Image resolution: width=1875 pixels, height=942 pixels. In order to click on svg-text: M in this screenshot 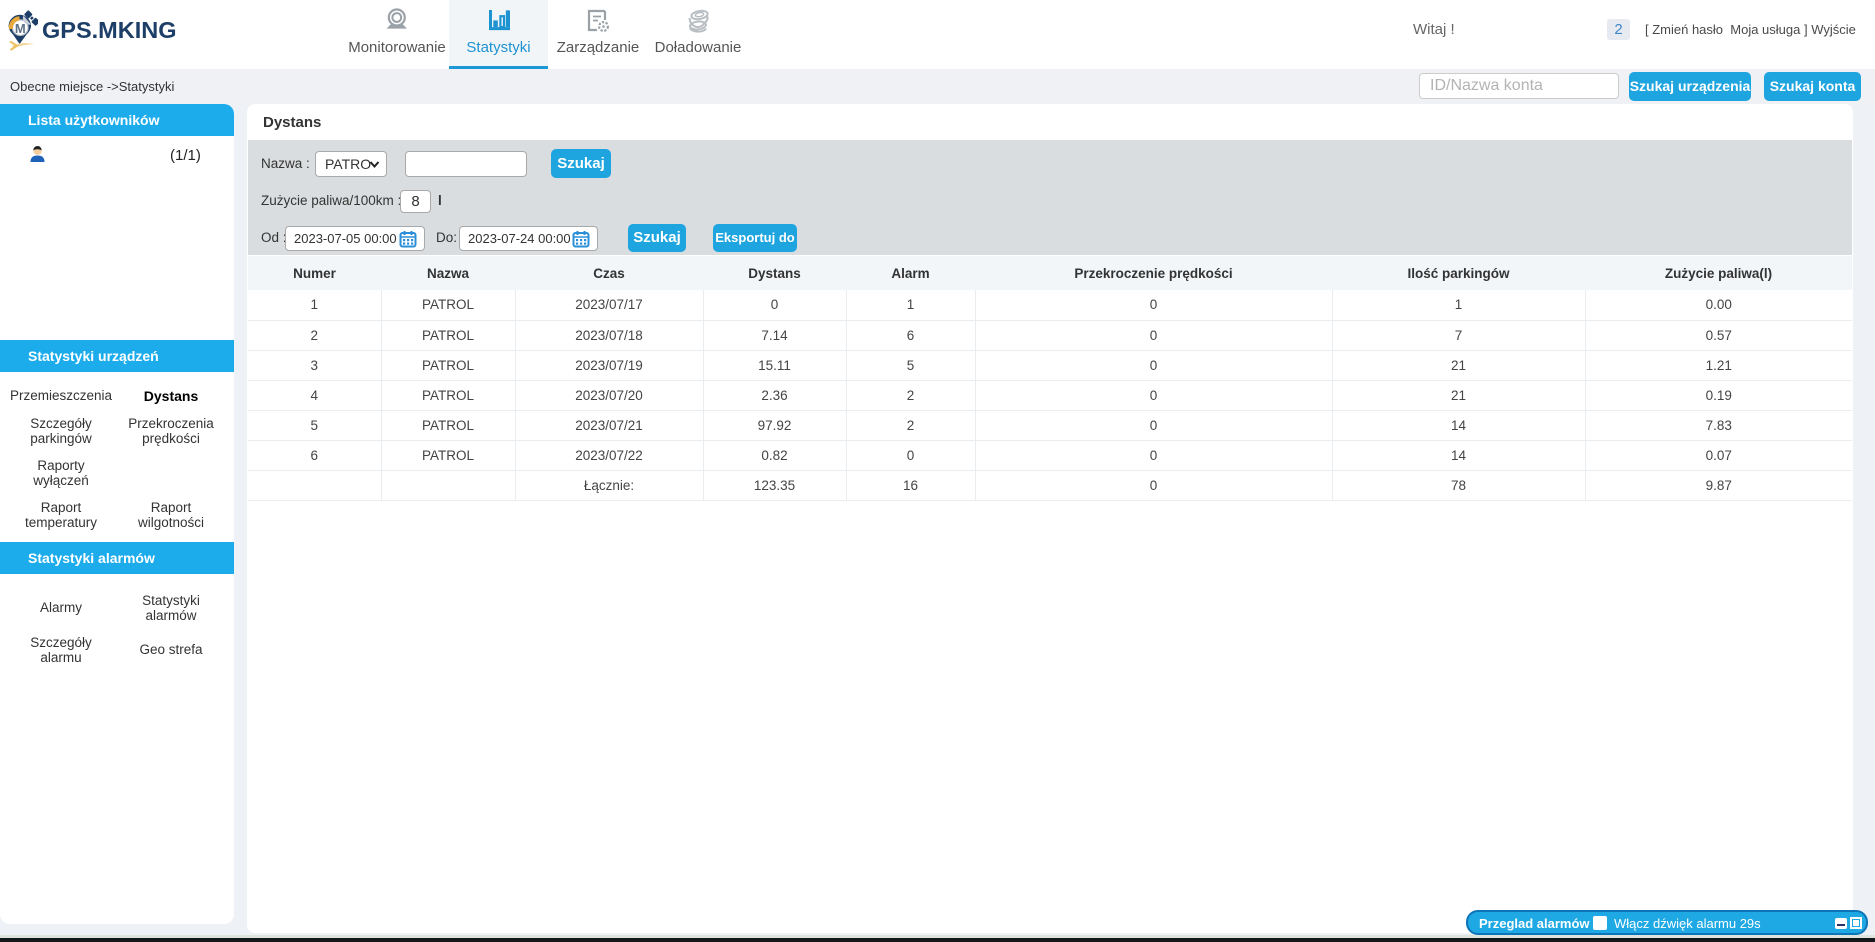, I will do `click(20, 28)`.